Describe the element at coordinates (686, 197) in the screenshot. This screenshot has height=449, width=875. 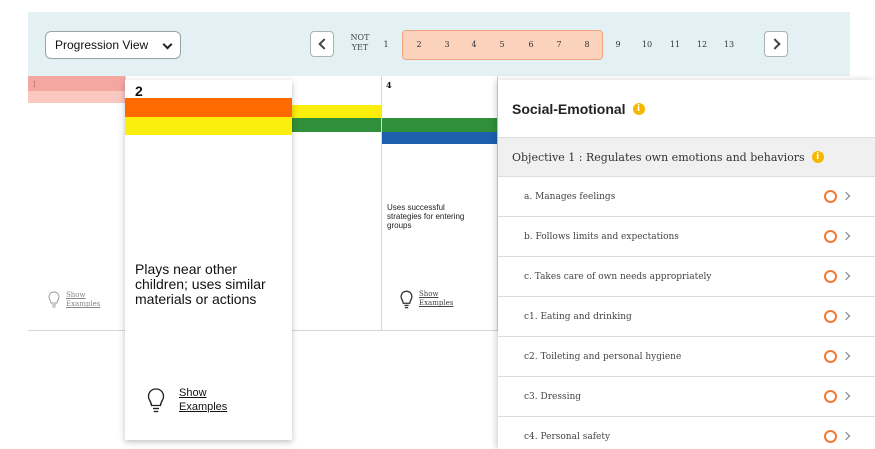
I see `dimension-item: a. Manages feelings` at that location.